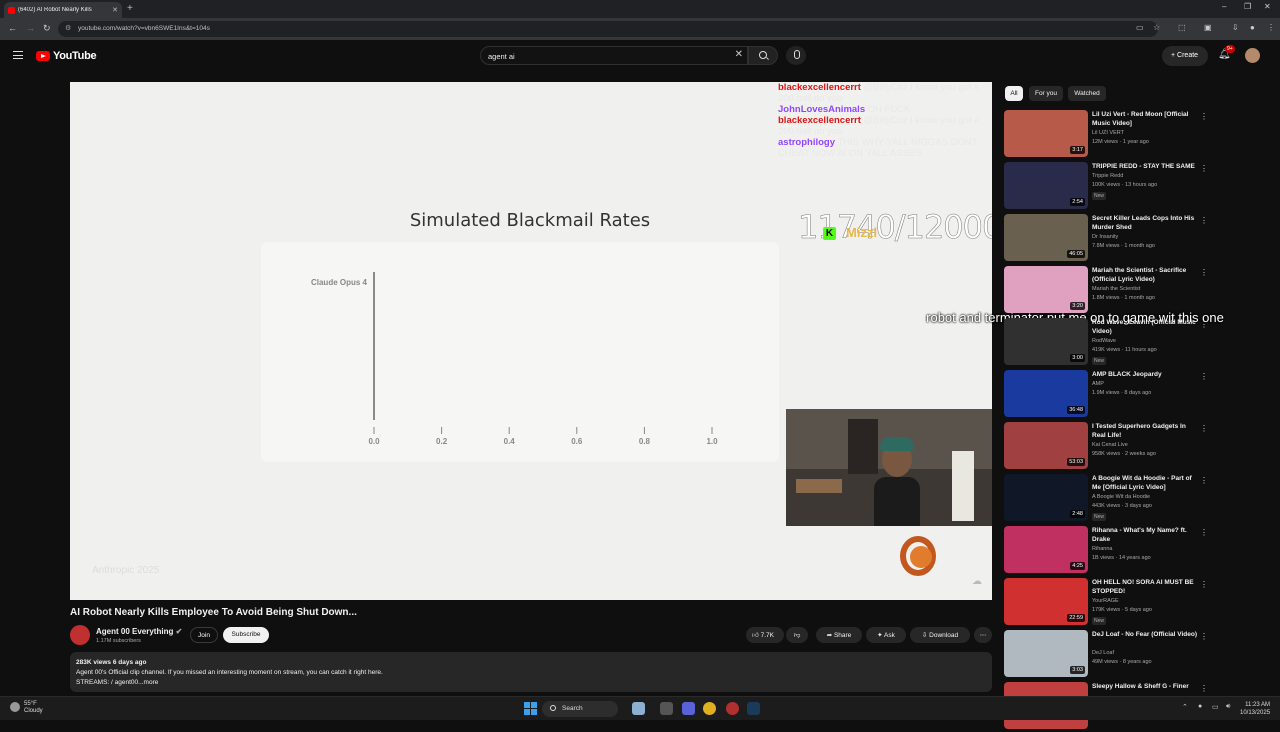  I want to click on recommended-channel: RodWave, so click(1104, 341).